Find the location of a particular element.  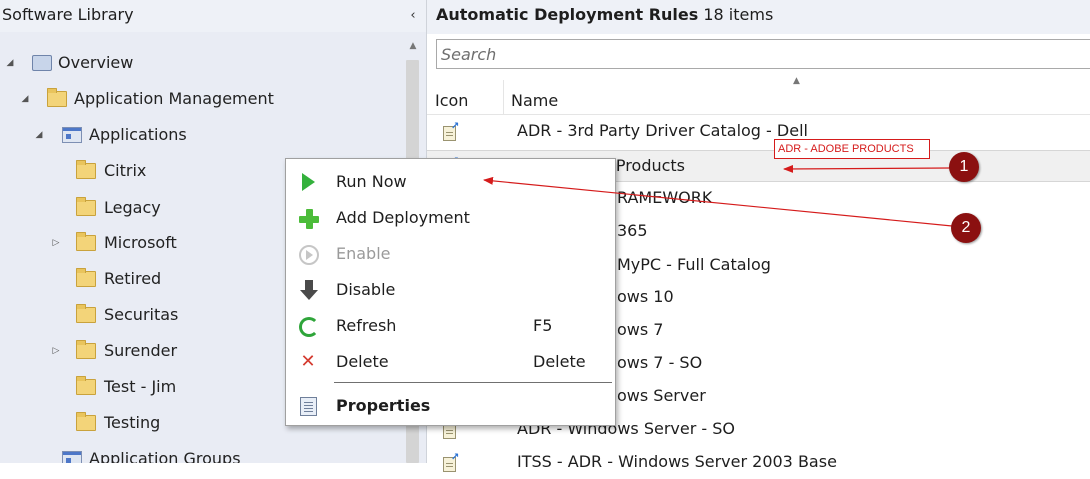

overview-icon is located at coordinates (42, 63).